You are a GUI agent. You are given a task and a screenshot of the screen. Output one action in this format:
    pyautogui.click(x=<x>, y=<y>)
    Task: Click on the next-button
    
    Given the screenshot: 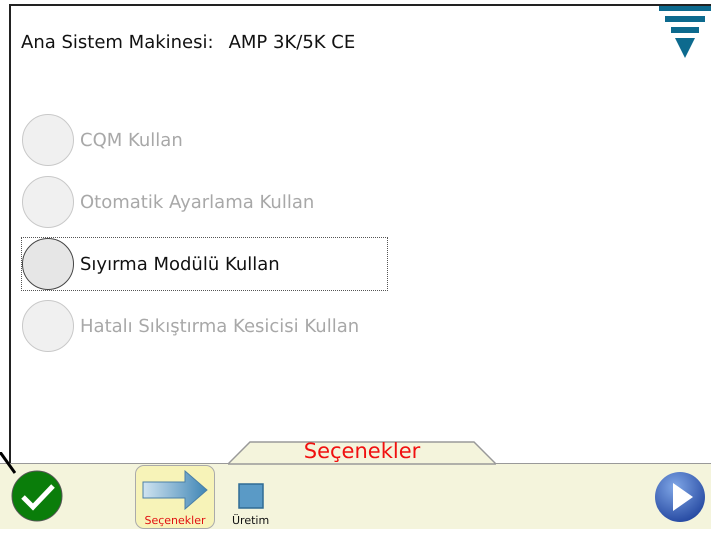 What is the action you would take?
    pyautogui.click(x=680, y=496)
    